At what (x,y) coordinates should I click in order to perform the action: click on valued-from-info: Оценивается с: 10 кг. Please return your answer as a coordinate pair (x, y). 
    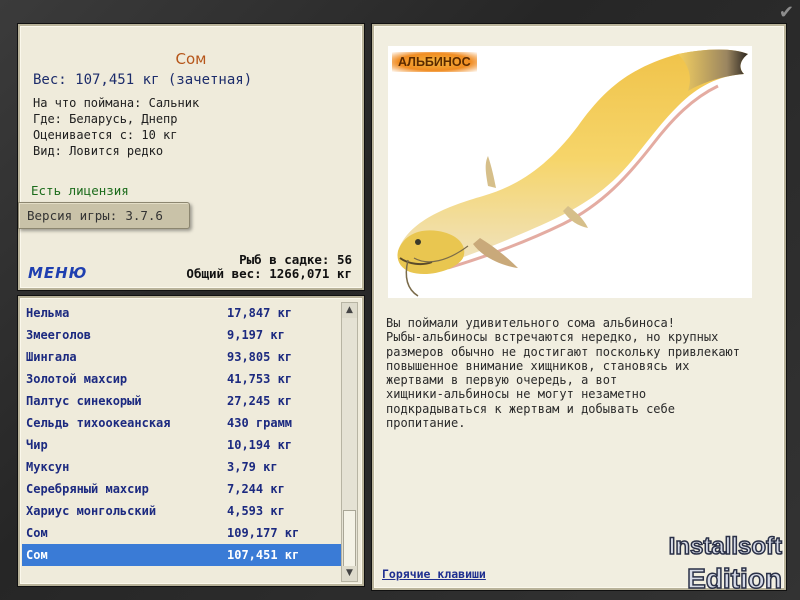
    Looking at the image, I should click on (105, 135).